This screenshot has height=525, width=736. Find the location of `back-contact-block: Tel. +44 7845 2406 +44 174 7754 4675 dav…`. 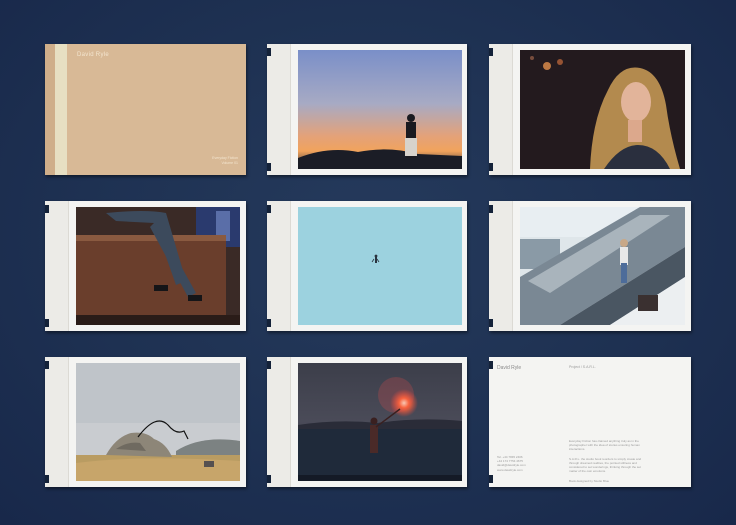

back-contact-block: Tel. +44 7845 2406 +44 174 7754 4675 dav… is located at coordinates (532, 463).